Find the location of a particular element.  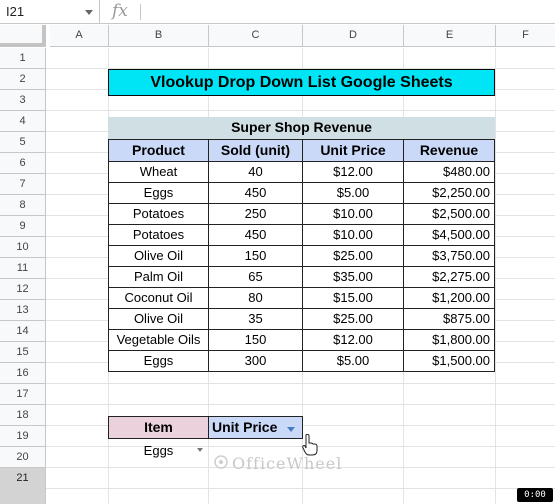

revenue-cell: $480.00 is located at coordinates (449, 172).